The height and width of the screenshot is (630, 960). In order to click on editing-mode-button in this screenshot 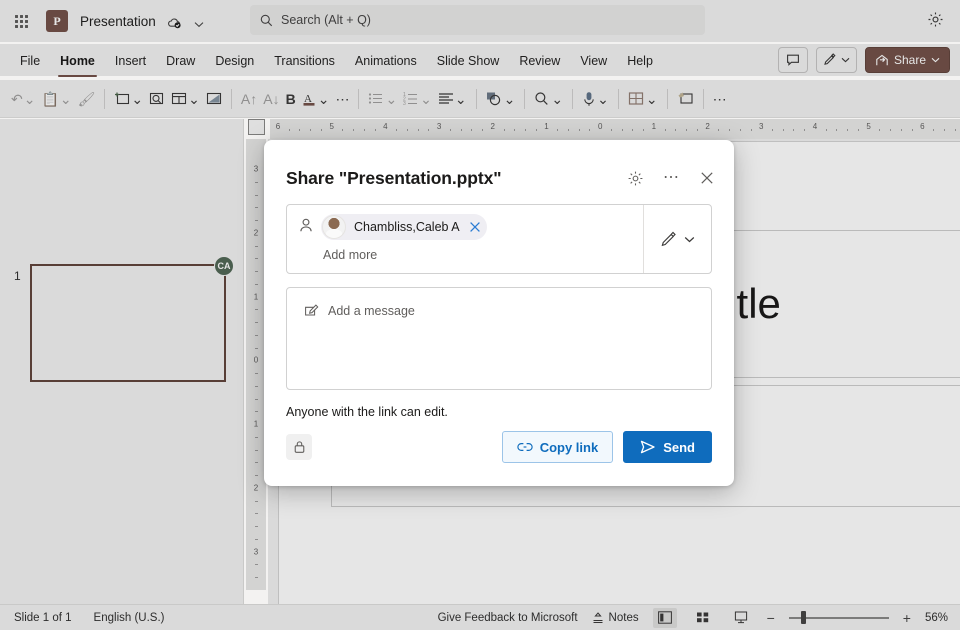, I will do `click(836, 60)`.